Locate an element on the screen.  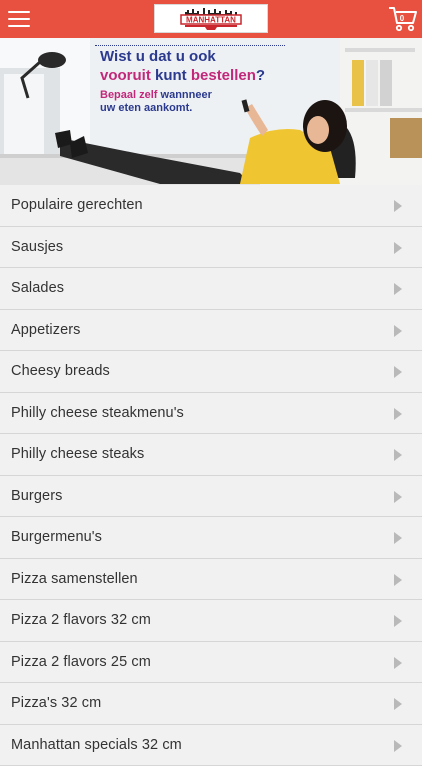
category-burgers: Burgers is located at coordinates (211, 497).